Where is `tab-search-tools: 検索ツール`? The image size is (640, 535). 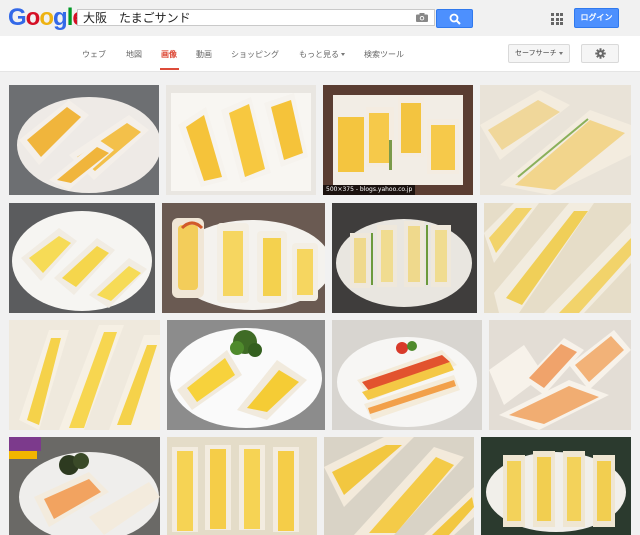 tab-search-tools: 検索ツール is located at coordinates (384, 54).